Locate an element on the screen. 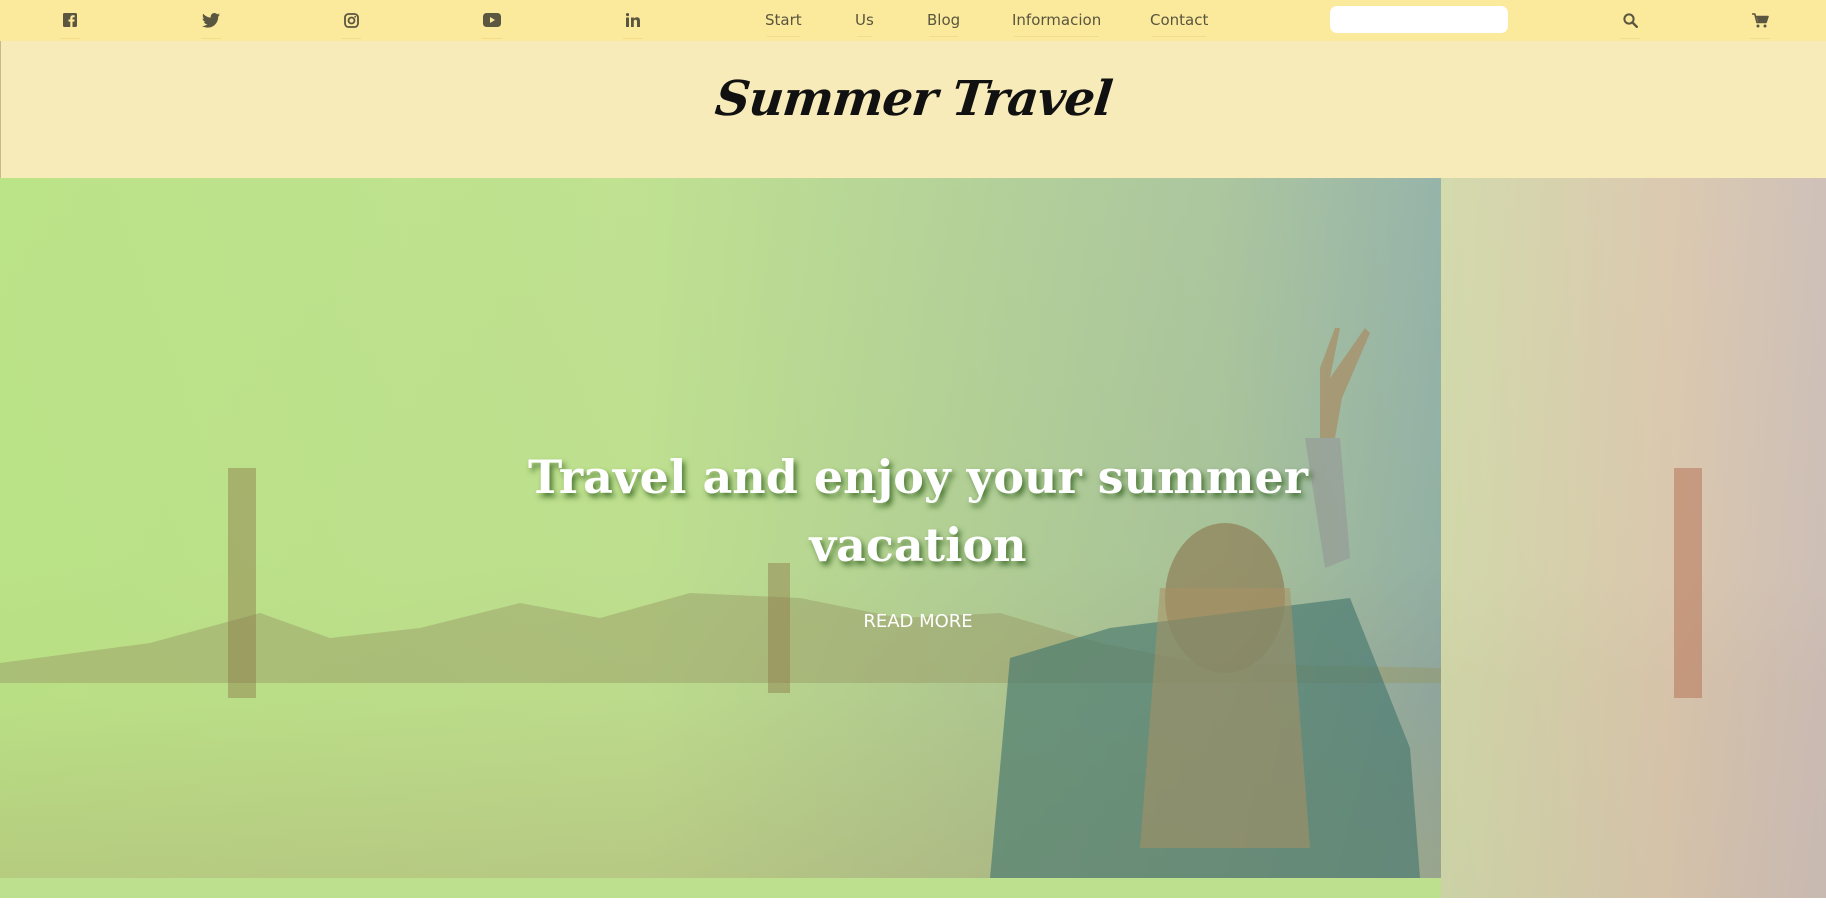  facebook-icon is located at coordinates (70, 23).